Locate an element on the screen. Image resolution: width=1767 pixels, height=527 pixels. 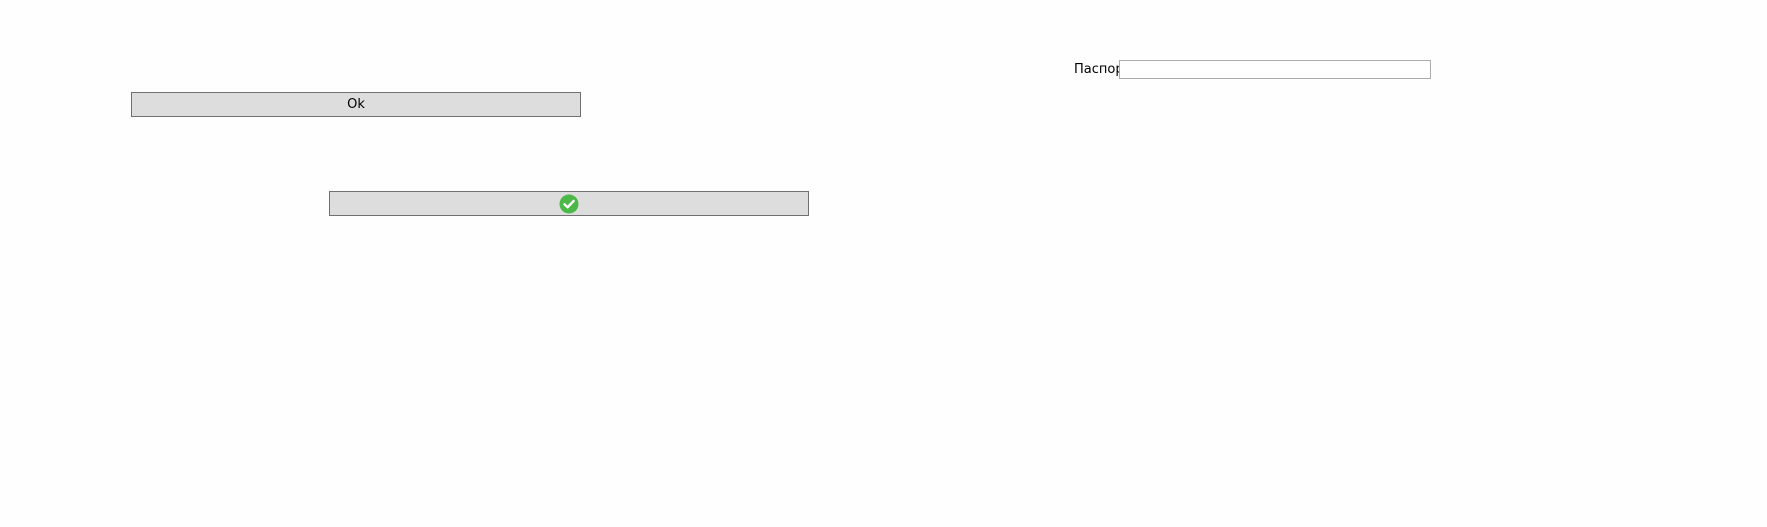
ok-button: Ok is located at coordinates (356, 104).